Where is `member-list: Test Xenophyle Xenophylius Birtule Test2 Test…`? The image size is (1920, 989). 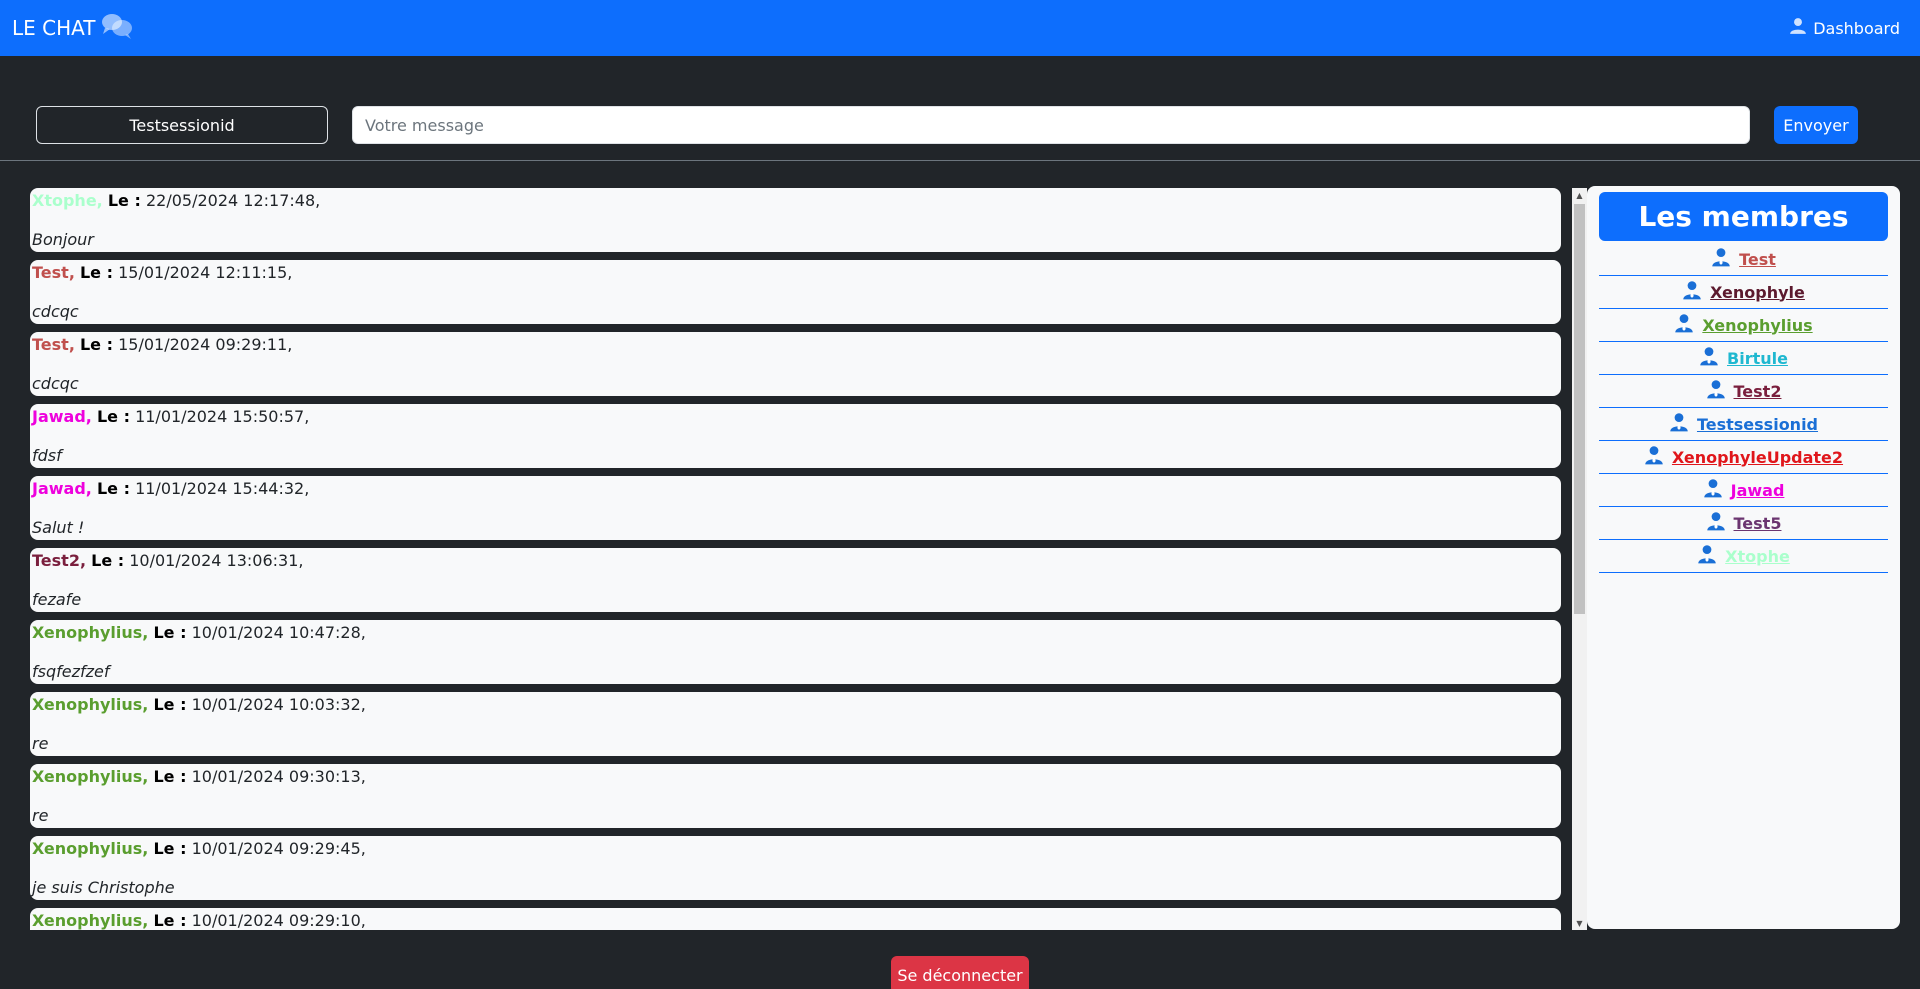
member-list: Test Xenophyle Xenophylius Birtule Test2 Test… is located at coordinates (1743, 408).